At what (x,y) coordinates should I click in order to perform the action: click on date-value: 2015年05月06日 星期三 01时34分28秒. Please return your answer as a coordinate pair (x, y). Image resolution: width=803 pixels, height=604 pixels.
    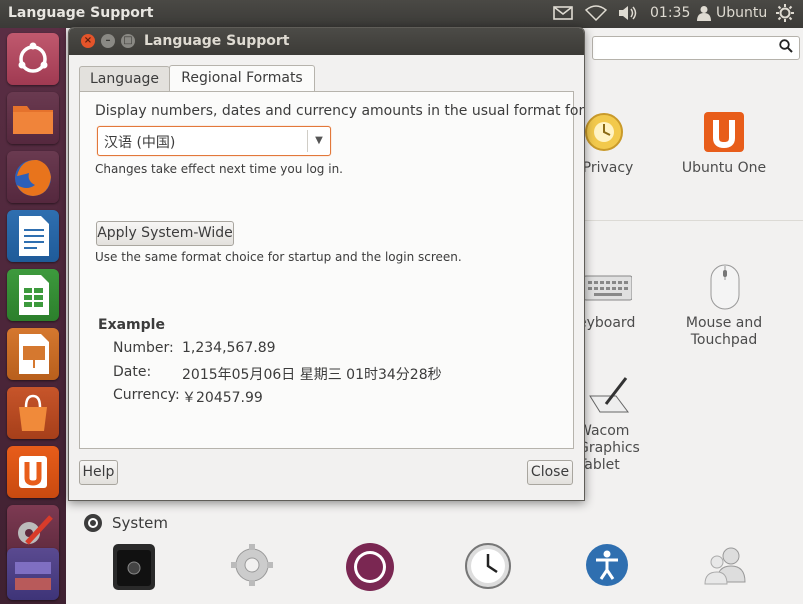
    Looking at the image, I should click on (312, 375).